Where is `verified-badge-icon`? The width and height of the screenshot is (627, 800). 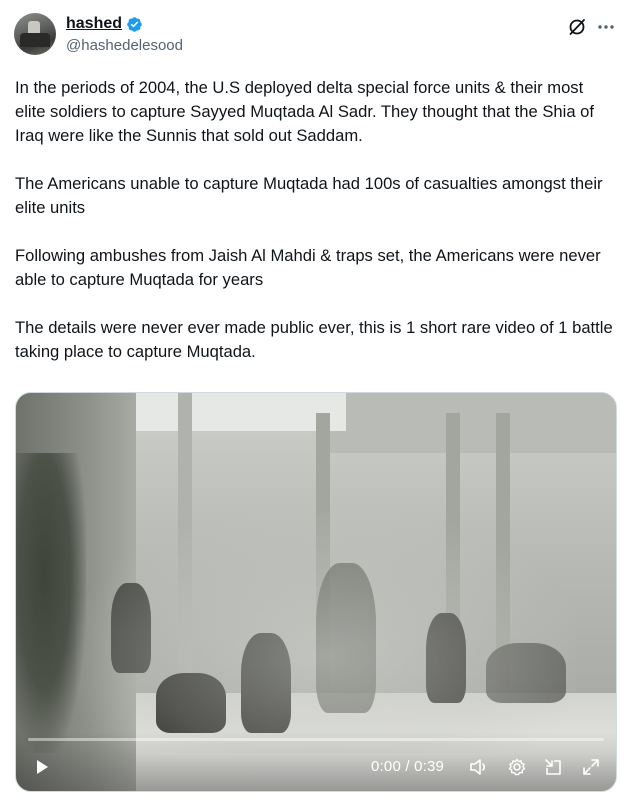
verified-badge-icon is located at coordinates (134, 24).